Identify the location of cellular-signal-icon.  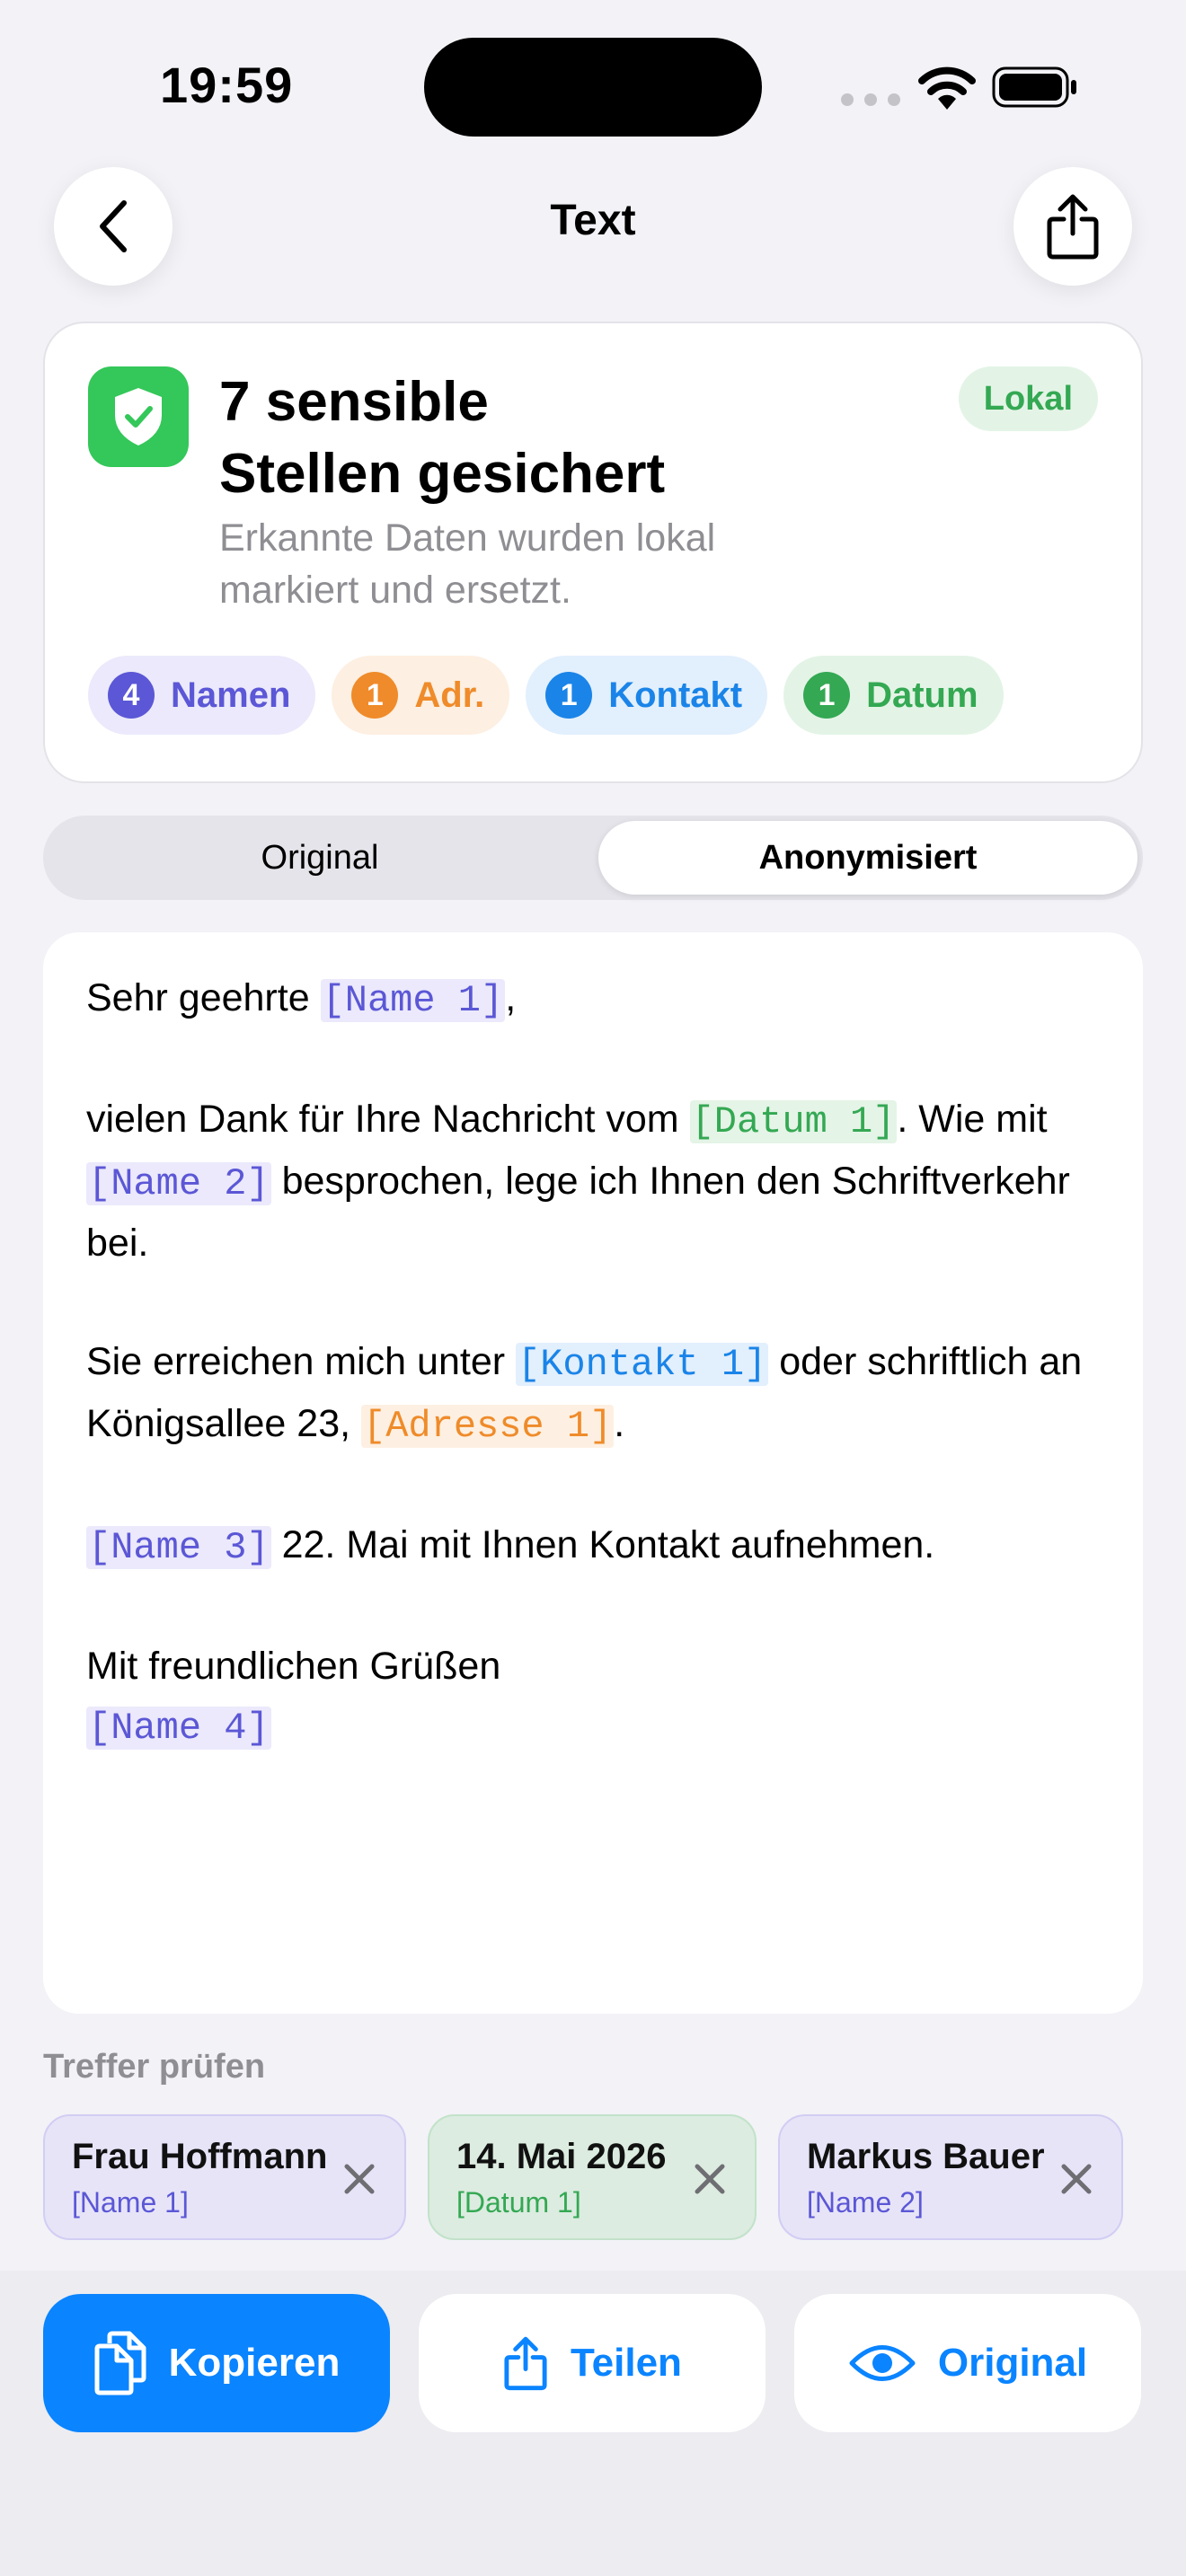
(870, 99).